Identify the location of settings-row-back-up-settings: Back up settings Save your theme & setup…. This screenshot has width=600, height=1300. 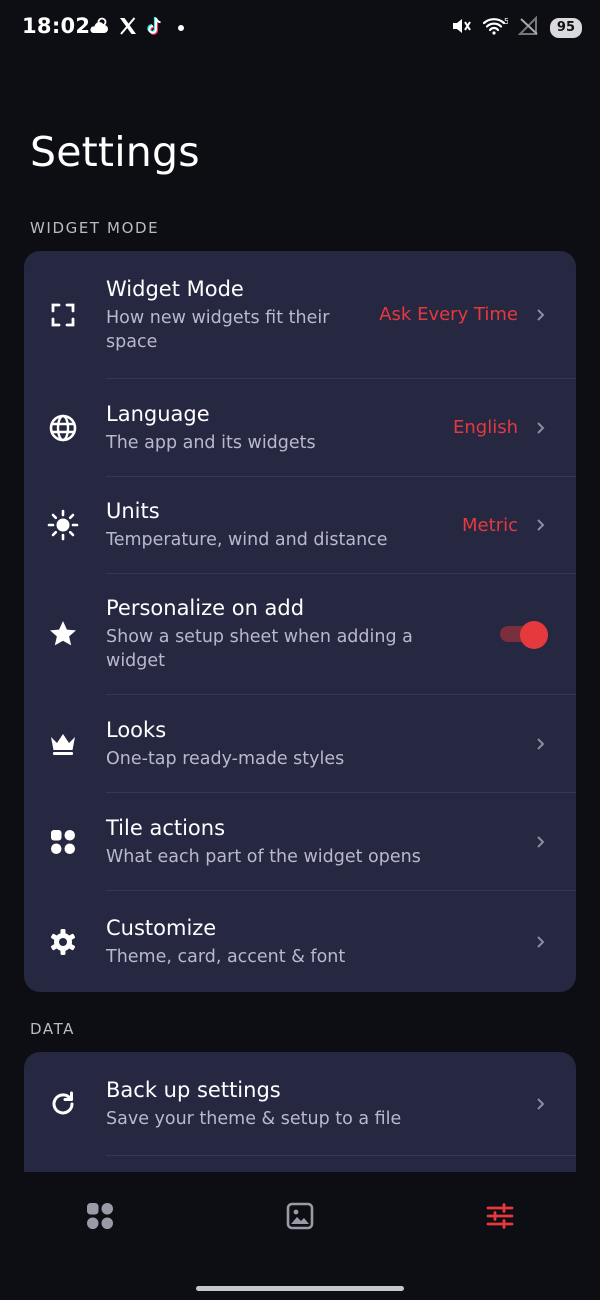
(300, 1103).